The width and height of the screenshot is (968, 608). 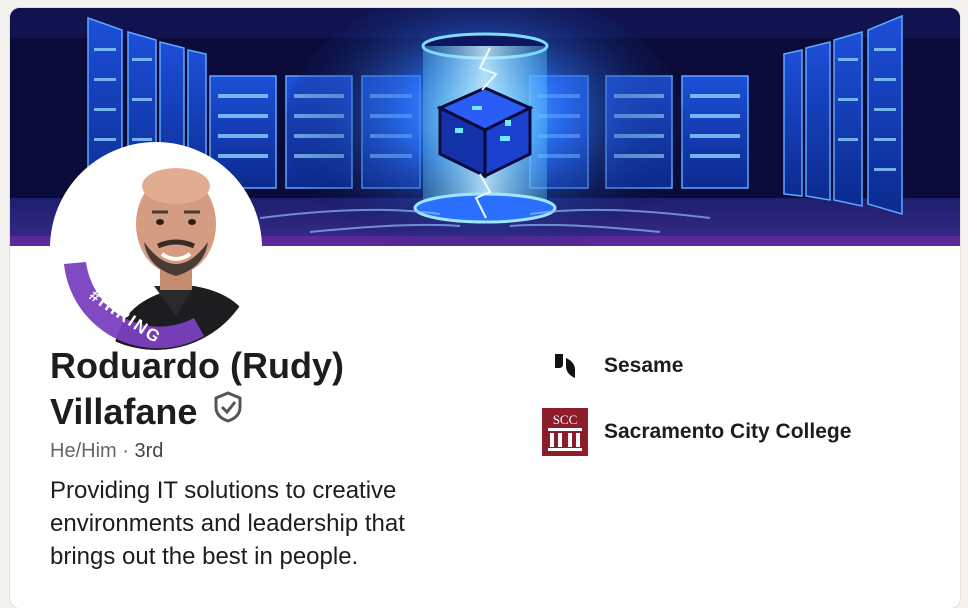 I want to click on experience-item-scc: SCC Sacramento City College, so click(x=695, y=432).